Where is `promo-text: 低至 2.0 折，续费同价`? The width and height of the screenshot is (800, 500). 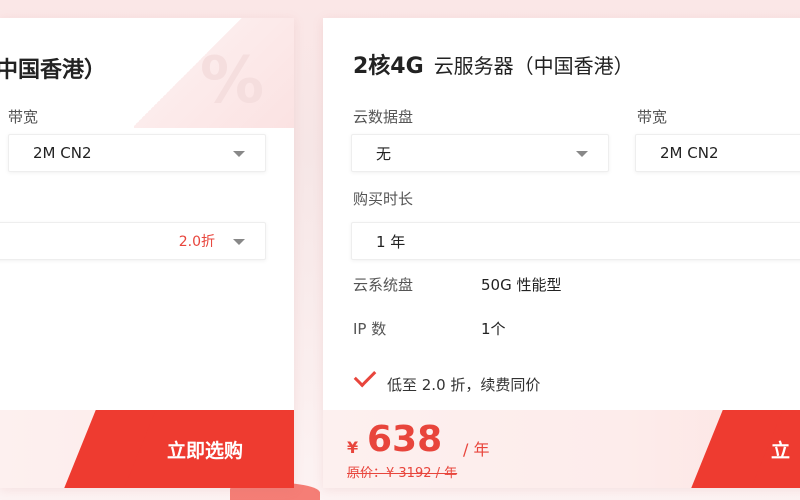 promo-text: 低至 2.0 折，续费同价 is located at coordinates (464, 385).